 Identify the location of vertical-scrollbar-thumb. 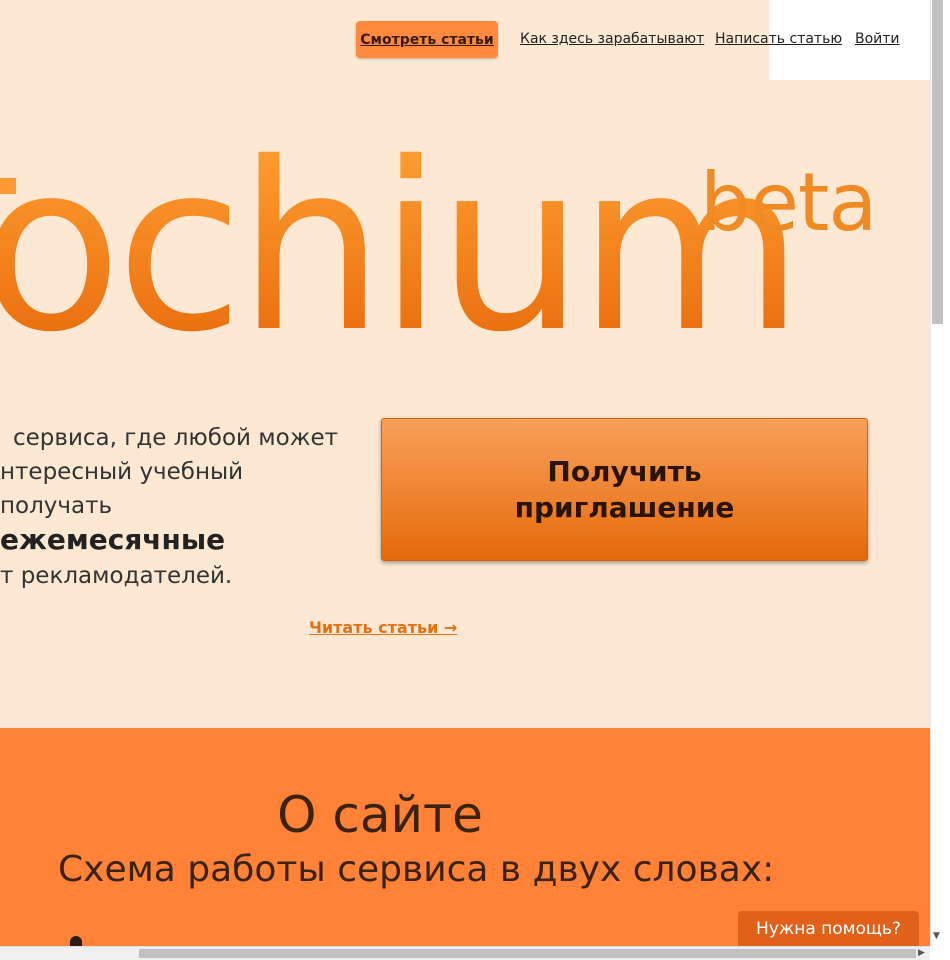
(937, 162).